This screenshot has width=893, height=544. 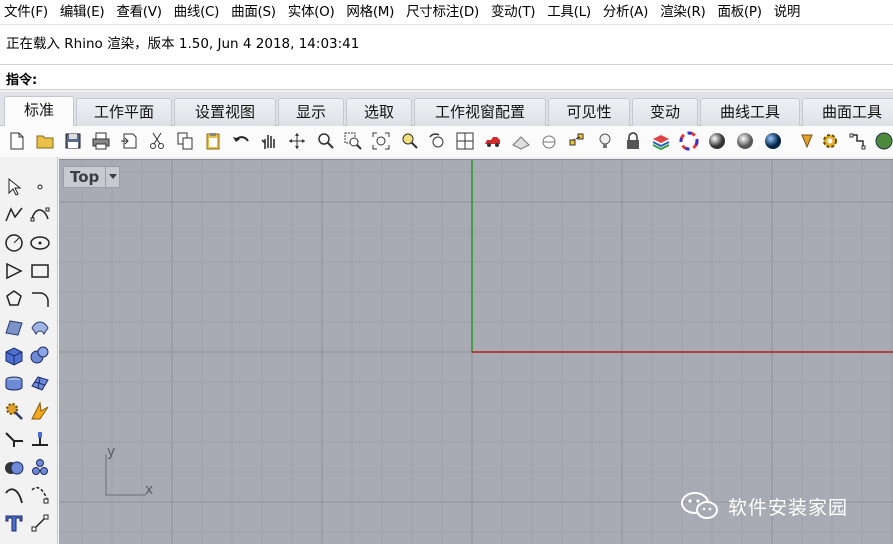 What do you see at coordinates (14, 495) in the screenshot?
I see `curve-tool-icon` at bounding box center [14, 495].